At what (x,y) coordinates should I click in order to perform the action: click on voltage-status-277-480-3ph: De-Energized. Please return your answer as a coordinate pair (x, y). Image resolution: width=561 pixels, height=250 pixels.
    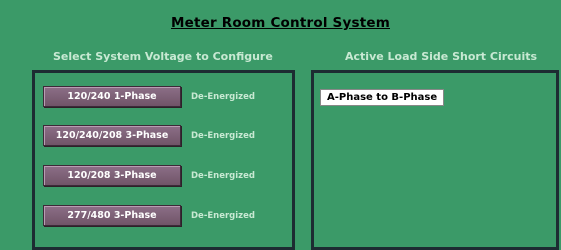
    Looking at the image, I should click on (223, 216).